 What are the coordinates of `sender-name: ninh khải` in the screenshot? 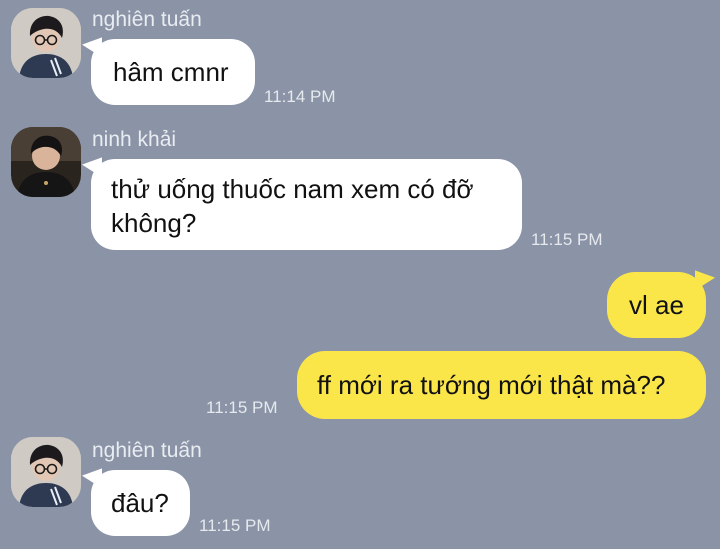 It's located at (134, 139).